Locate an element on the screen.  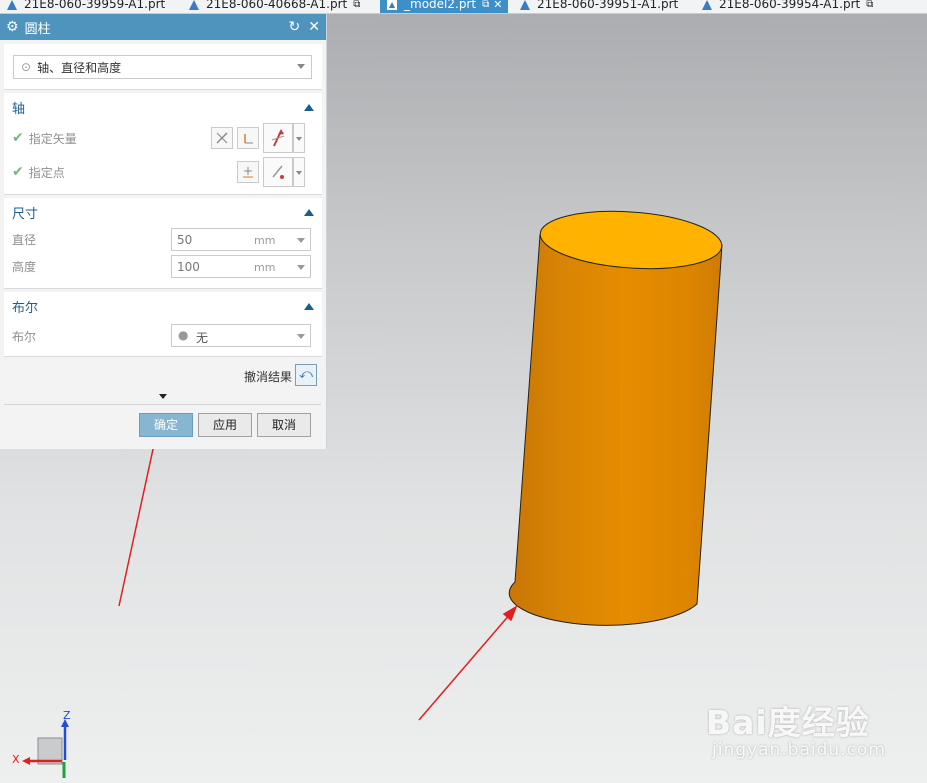
boolean-dropdown: ● 无 is located at coordinates (241, 335).